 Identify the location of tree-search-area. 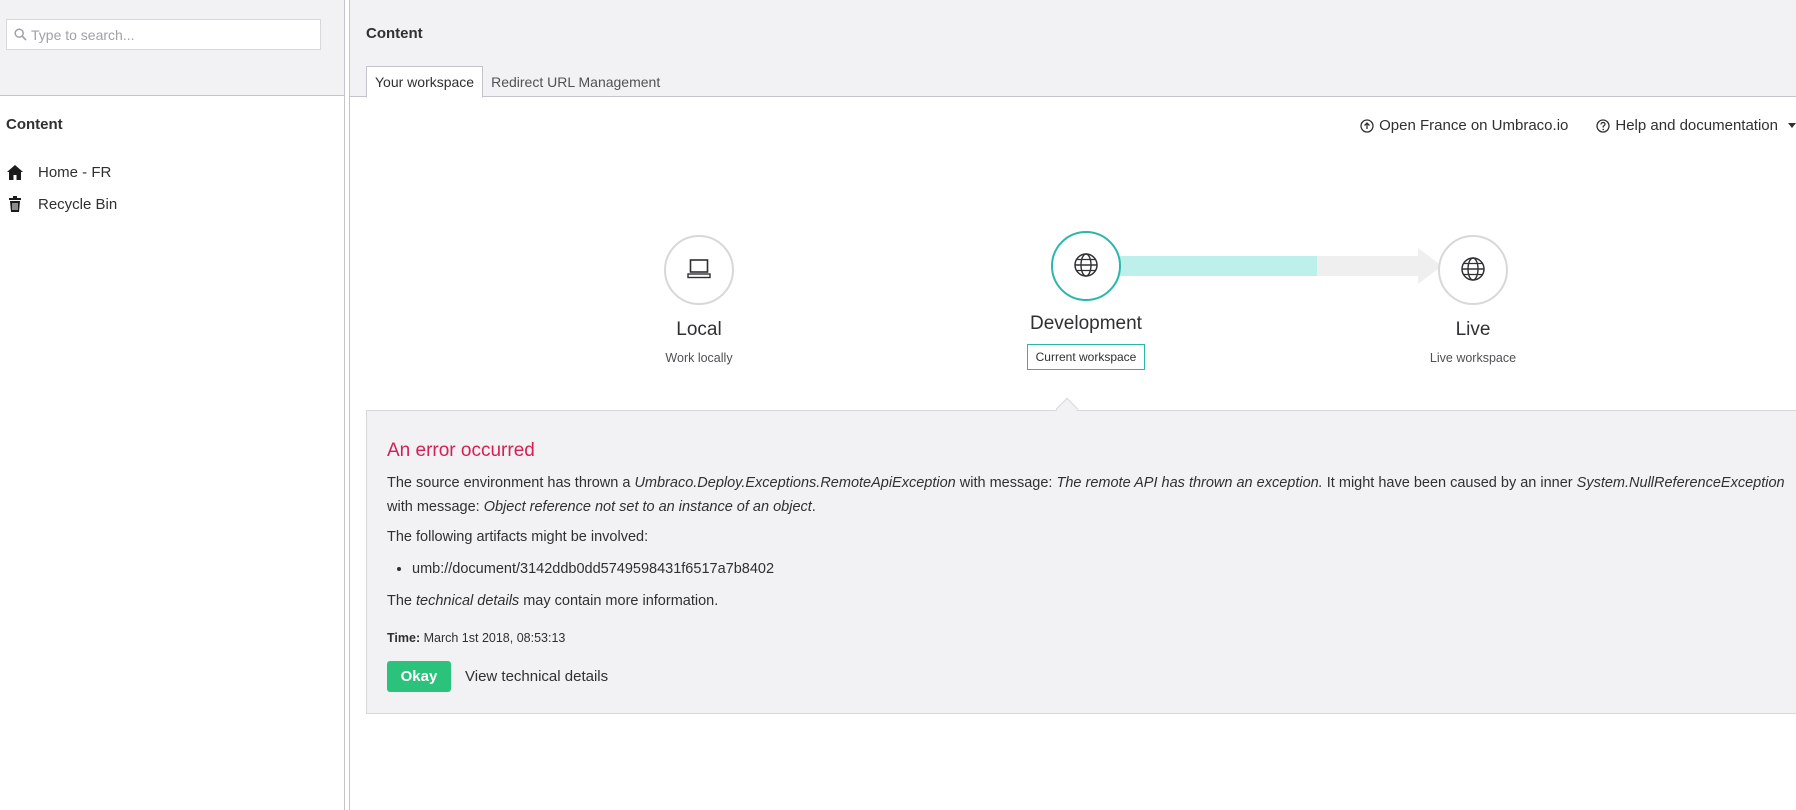
(172, 48).